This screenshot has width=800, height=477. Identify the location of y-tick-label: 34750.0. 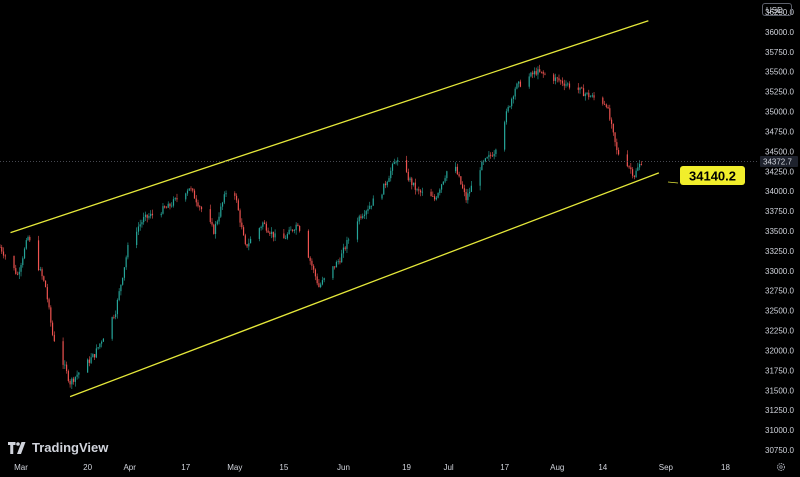
(779, 131).